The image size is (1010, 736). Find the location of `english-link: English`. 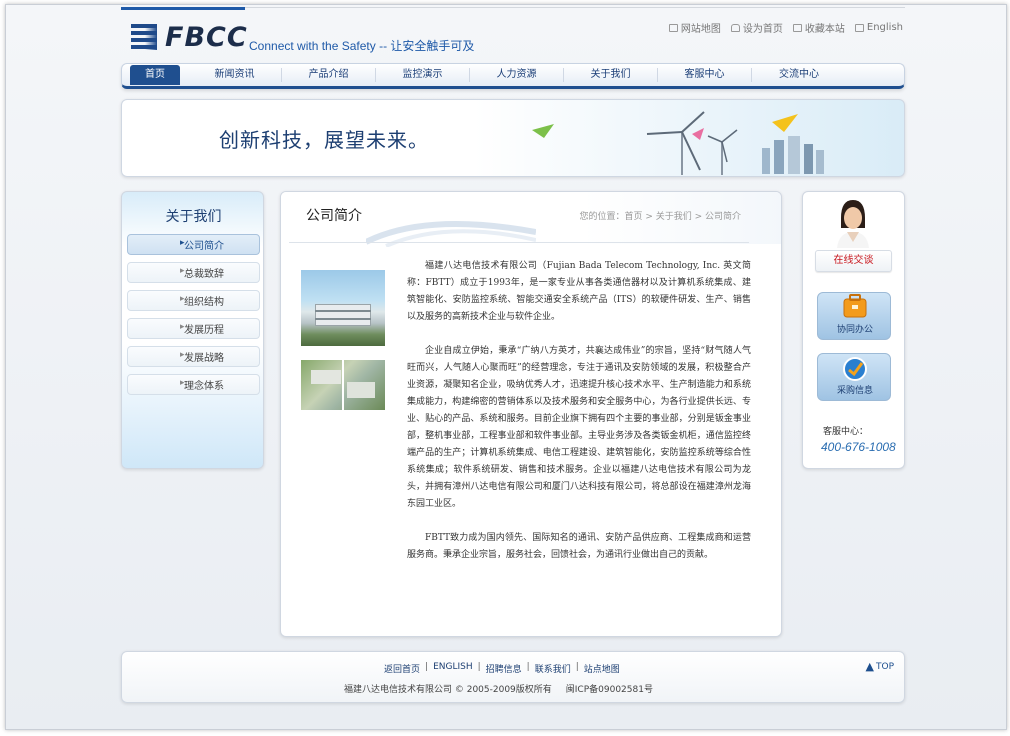

english-link: English is located at coordinates (878, 27).